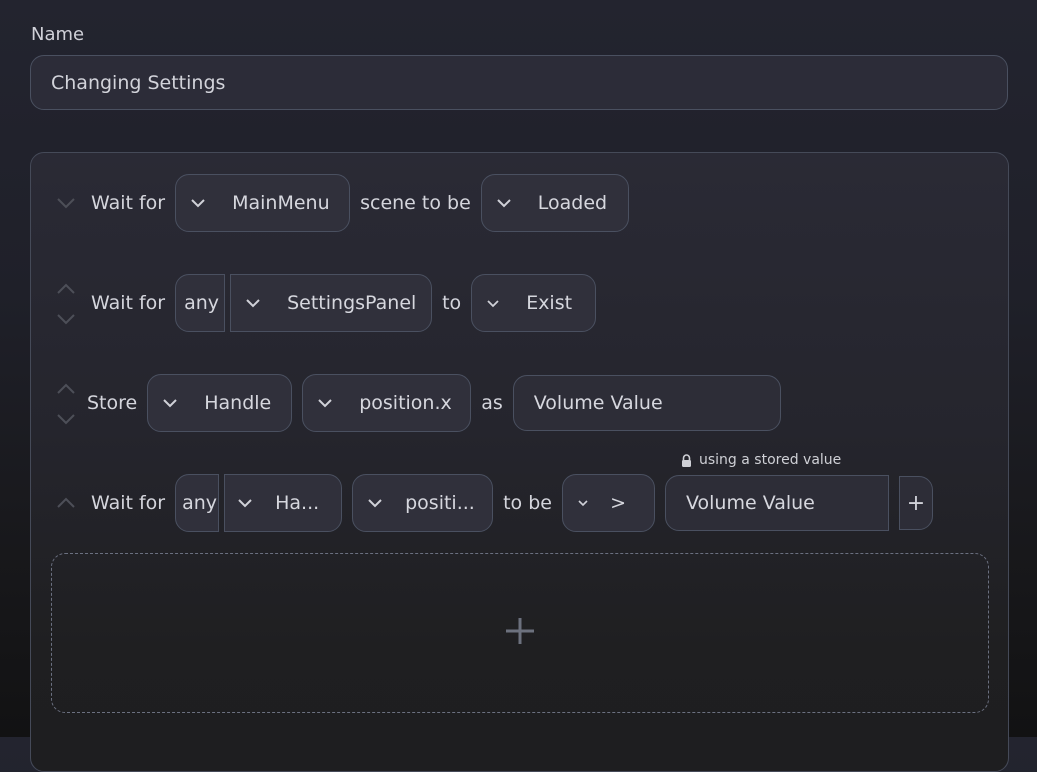 The image size is (1037, 772). I want to click on state-dropdown: Loaded, so click(554, 203).